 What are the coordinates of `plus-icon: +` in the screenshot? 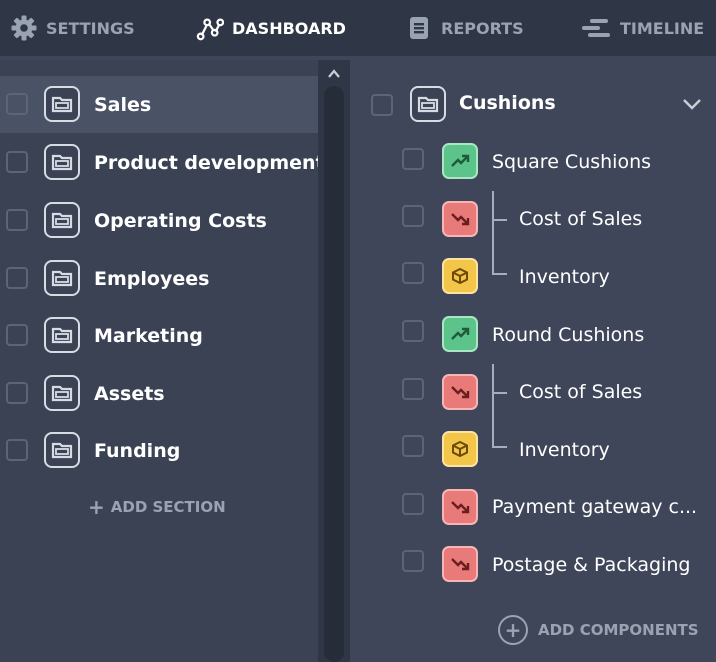 It's located at (96, 507).